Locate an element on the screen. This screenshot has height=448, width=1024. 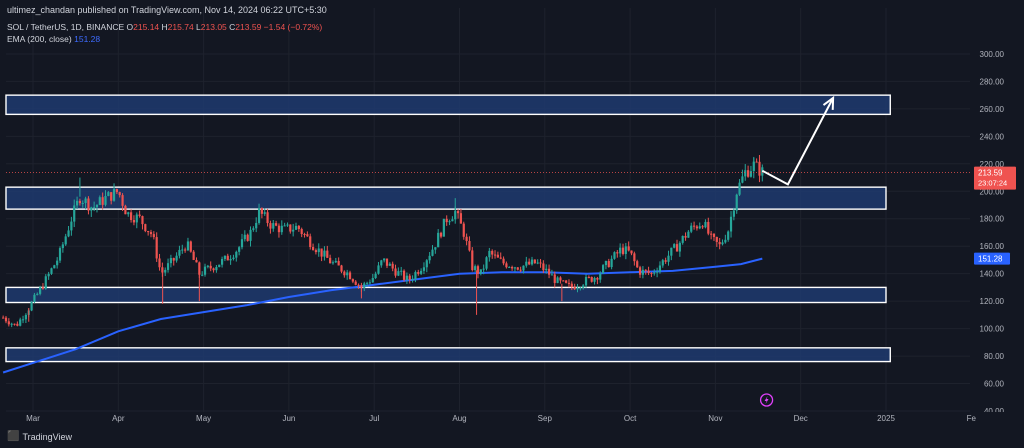
tradingview-brand: TradingView is located at coordinates (47, 436).